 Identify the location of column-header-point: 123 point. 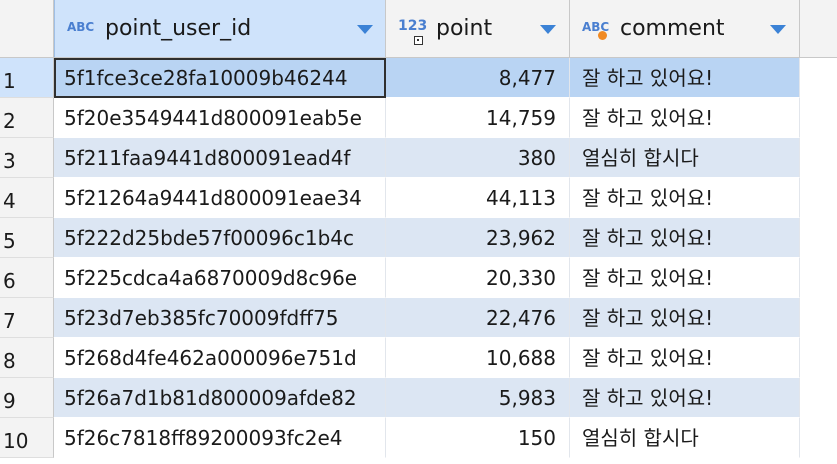
(478, 28).